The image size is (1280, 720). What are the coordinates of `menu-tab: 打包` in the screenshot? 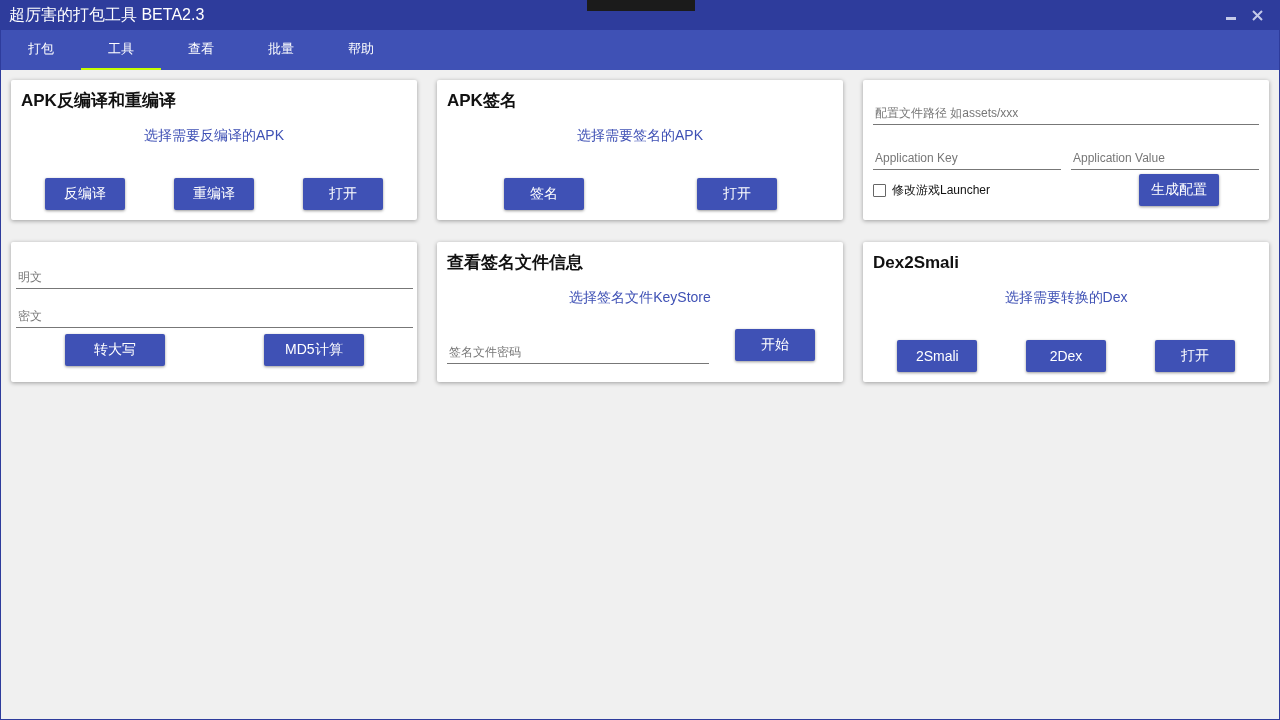 It's located at (41, 50).